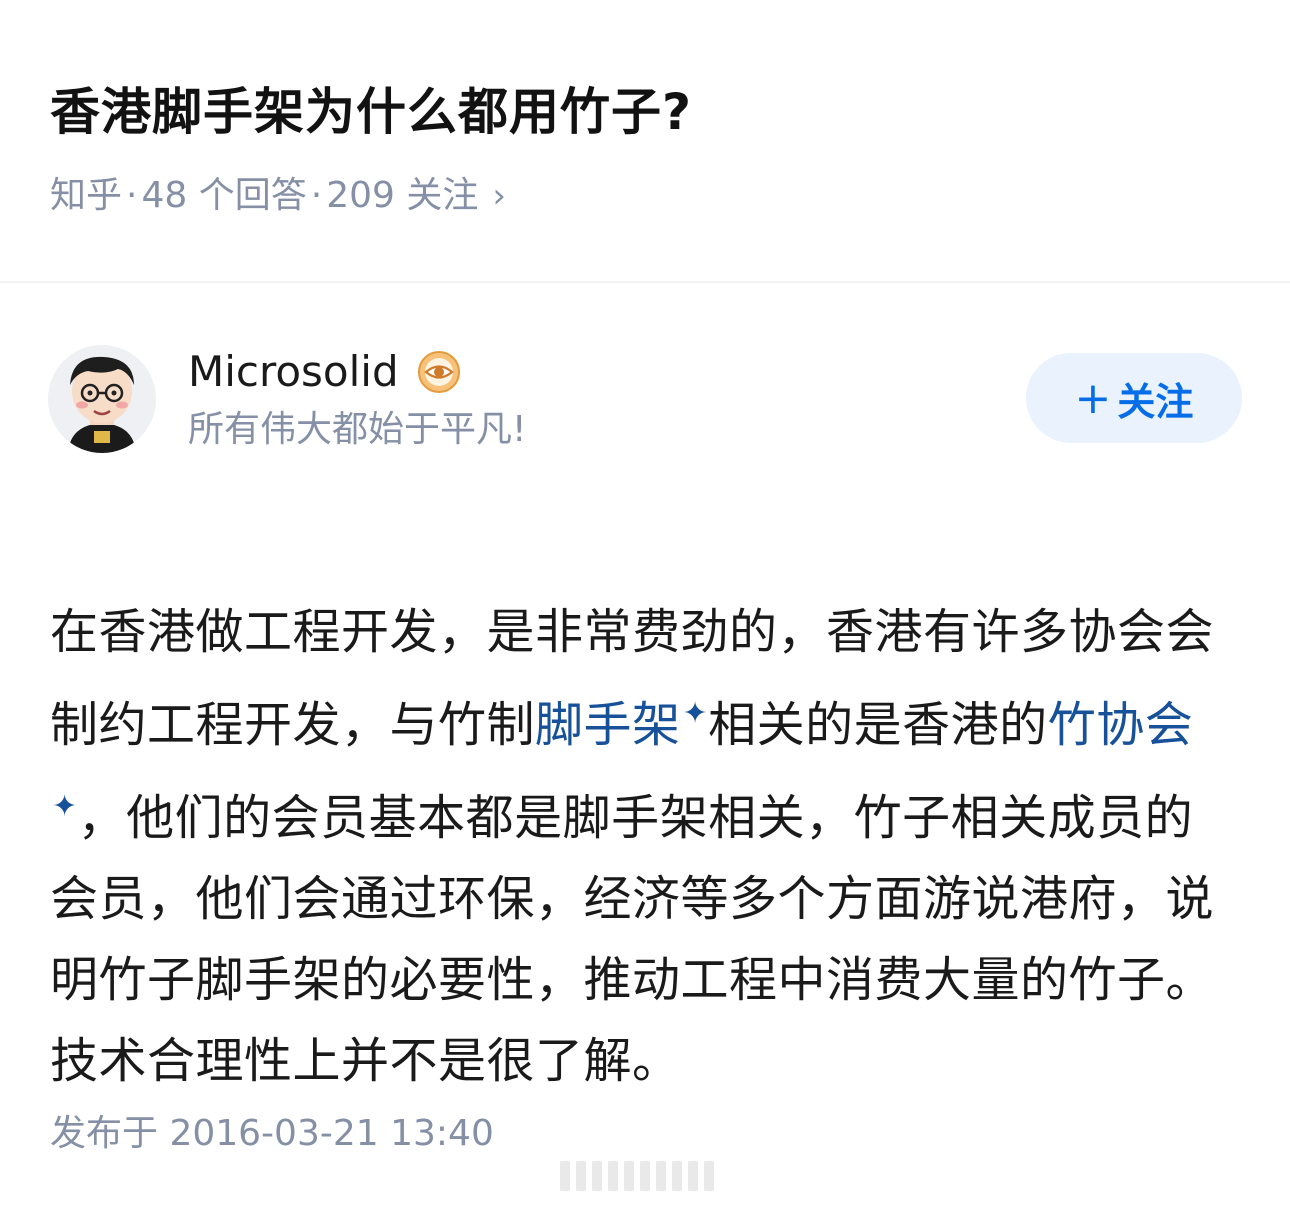 This screenshot has height=1206, width=1290. Describe the element at coordinates (645, 400) in the screenshot. I see `author-row: Microsolid 所有伟大都始于平凡! + 关注` at that location.